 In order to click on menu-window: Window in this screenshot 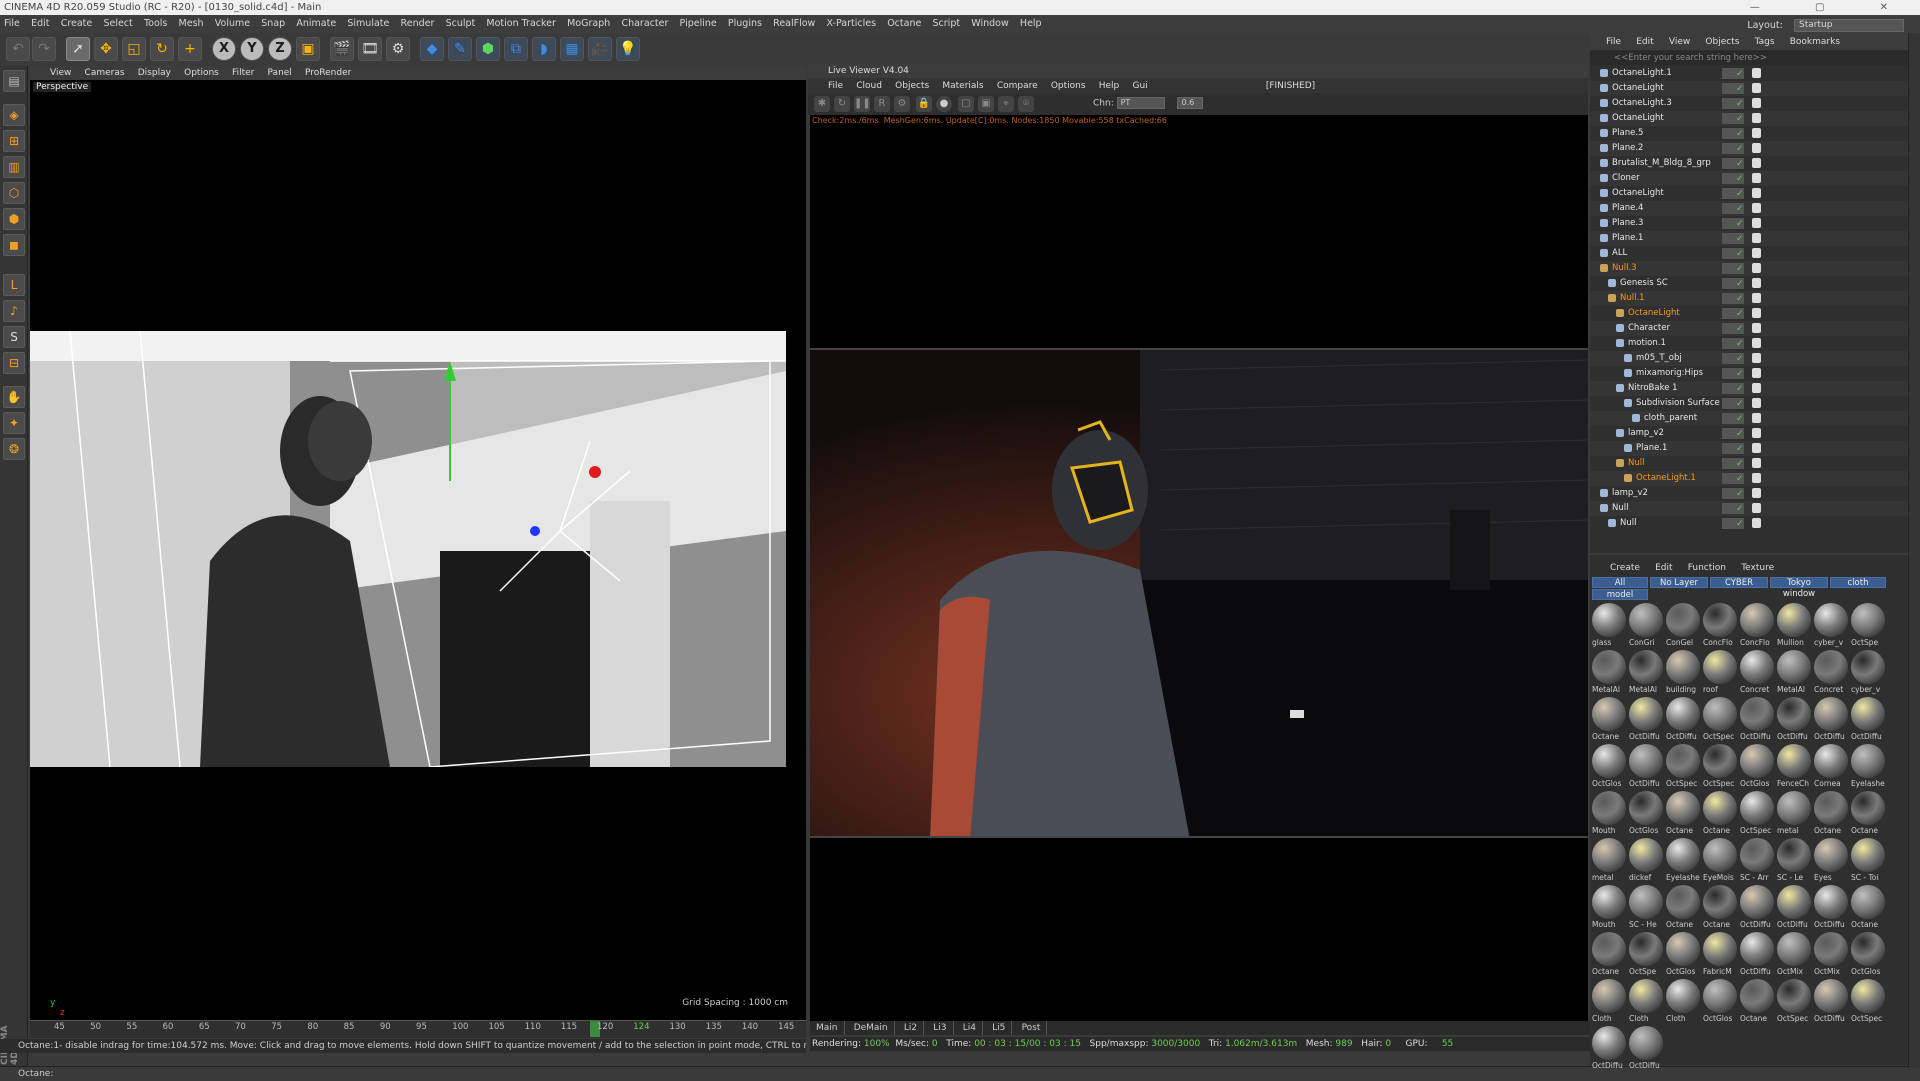, I will do `click(989, 23)`.